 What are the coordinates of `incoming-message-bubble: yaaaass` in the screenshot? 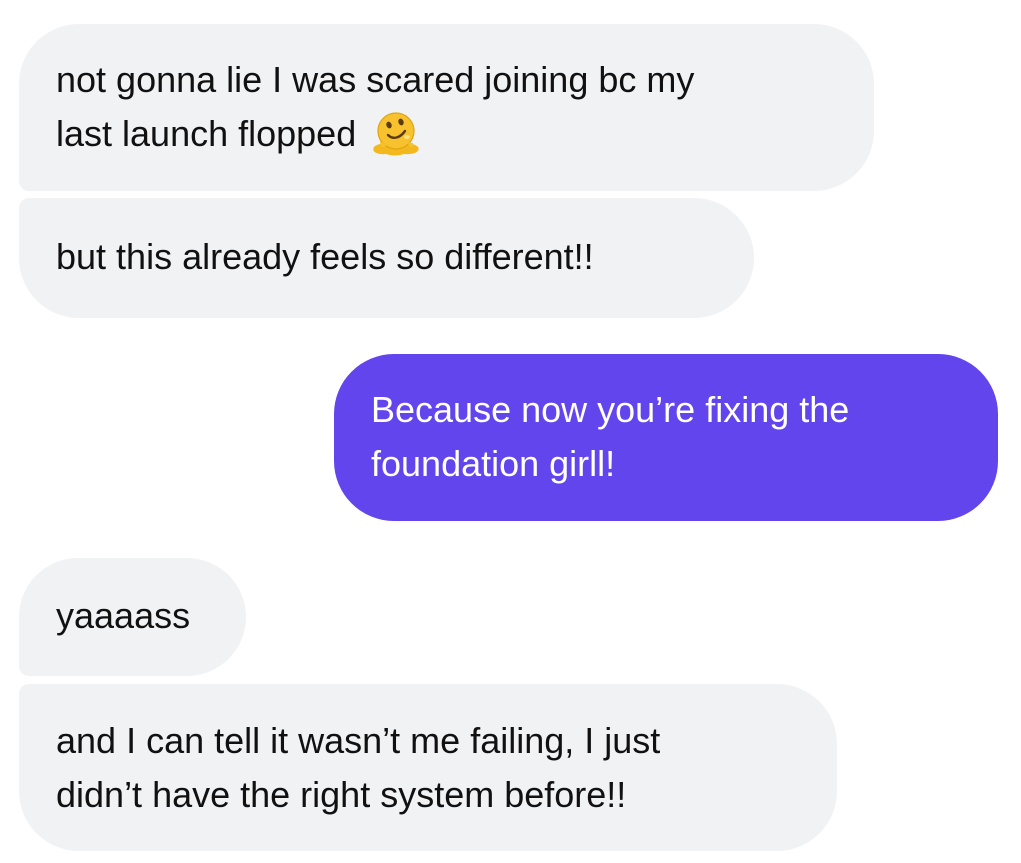 It's located at (132, 617).